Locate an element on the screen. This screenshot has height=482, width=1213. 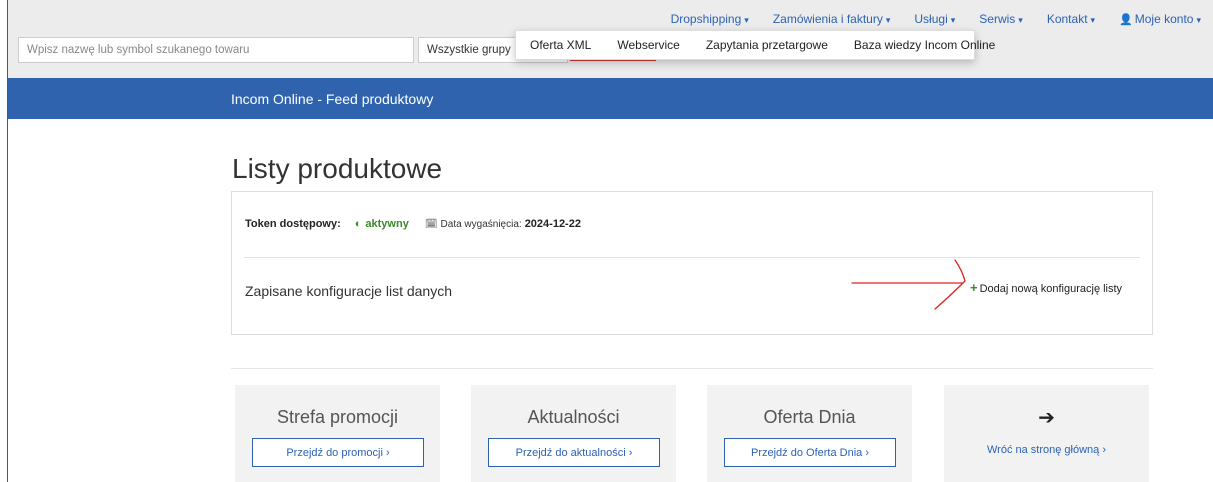
user-icon: 👤 is located at coordinates (1126, 20).